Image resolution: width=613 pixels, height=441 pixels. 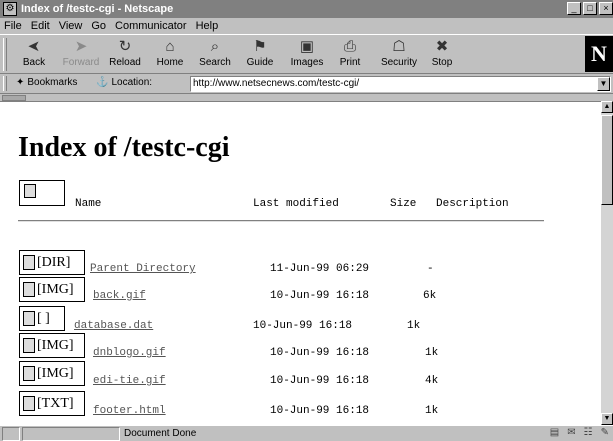 I want to click on reload-button: ↻ Reload, so click(x=125, y=55).